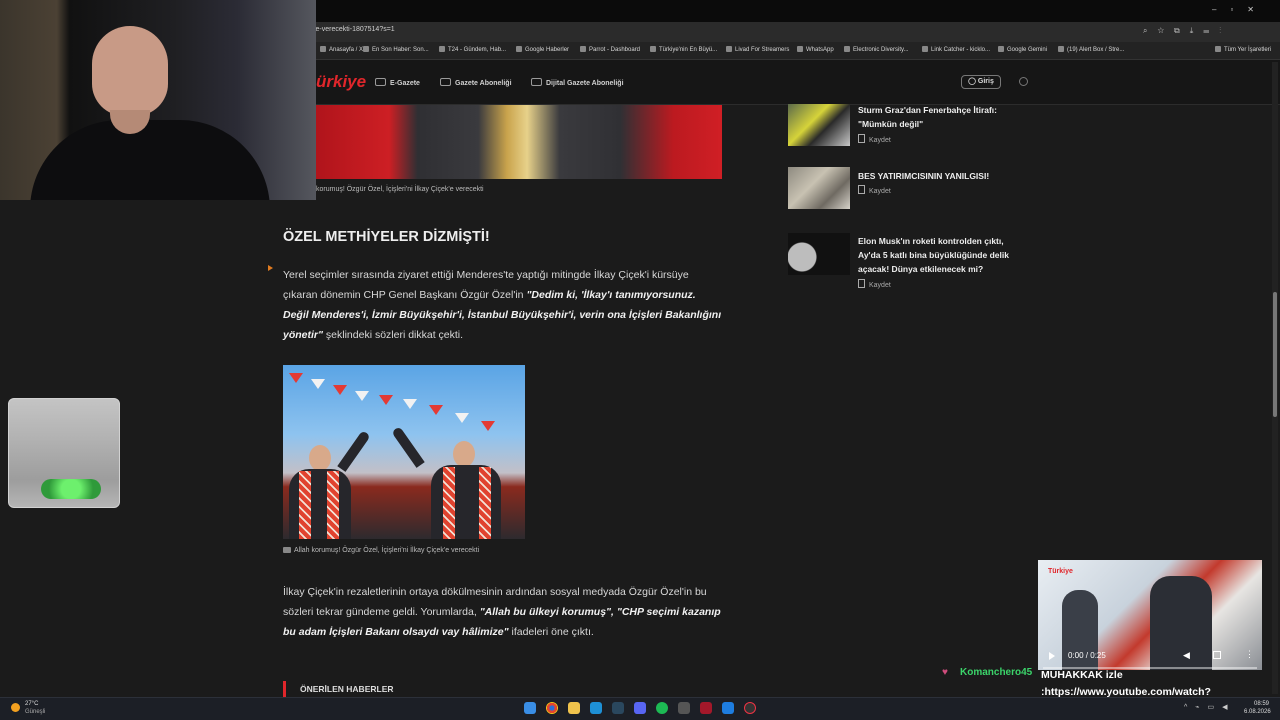 This screenshot has width=1280, height=720. I want to click on scrollbar-thumb, so click(1275, 354).